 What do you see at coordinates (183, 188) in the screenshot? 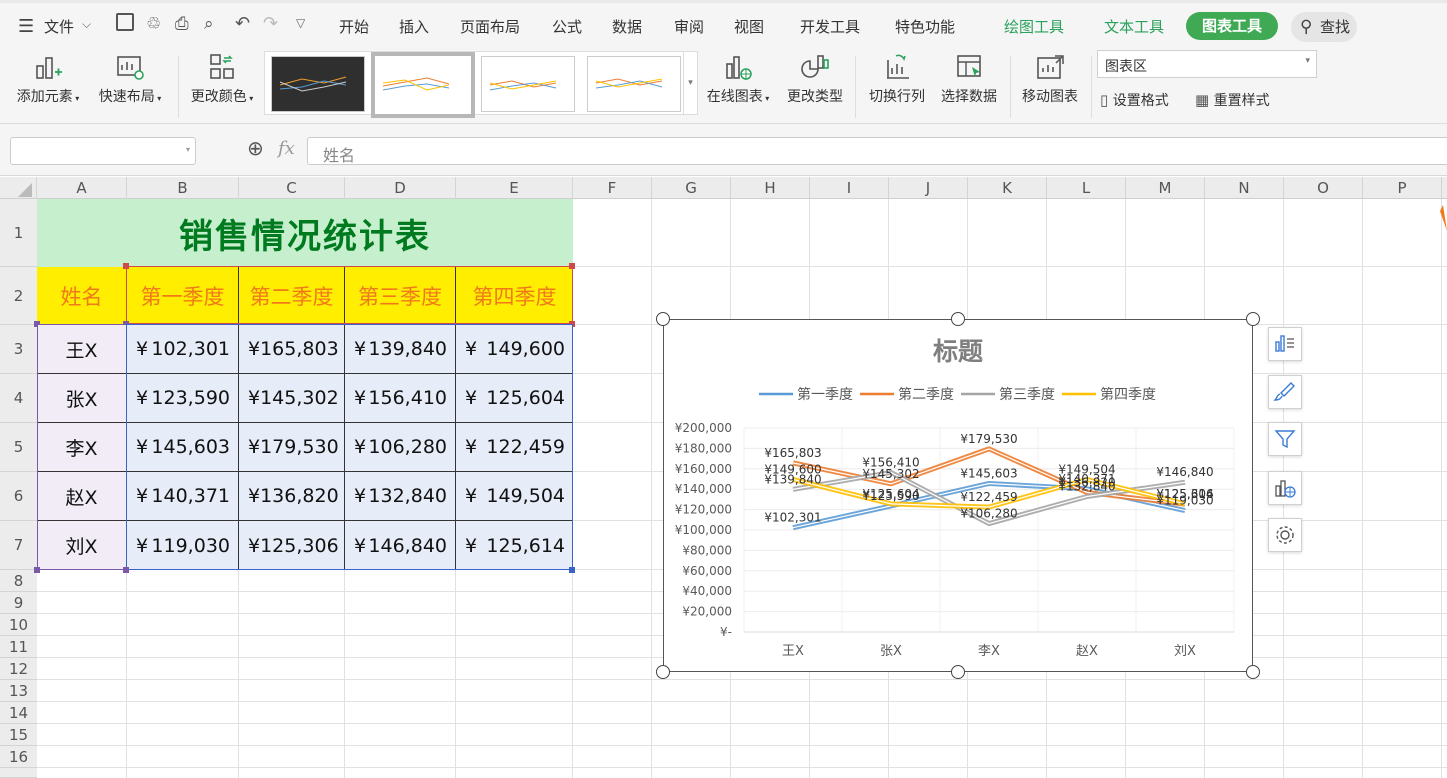
I see `column-header-b: B` at bounding box center [183, 188].